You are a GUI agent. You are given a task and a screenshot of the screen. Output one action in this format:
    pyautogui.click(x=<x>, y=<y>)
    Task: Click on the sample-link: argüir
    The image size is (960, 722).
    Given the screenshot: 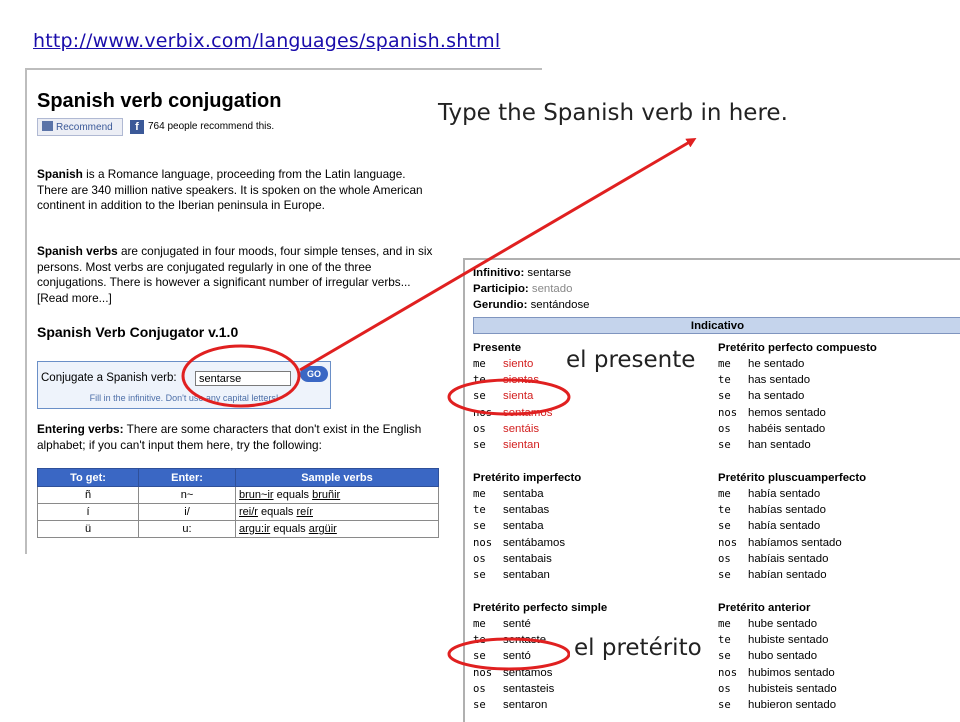 What is the action you would take?
    pyautogui.click(x=323, y=529)
    